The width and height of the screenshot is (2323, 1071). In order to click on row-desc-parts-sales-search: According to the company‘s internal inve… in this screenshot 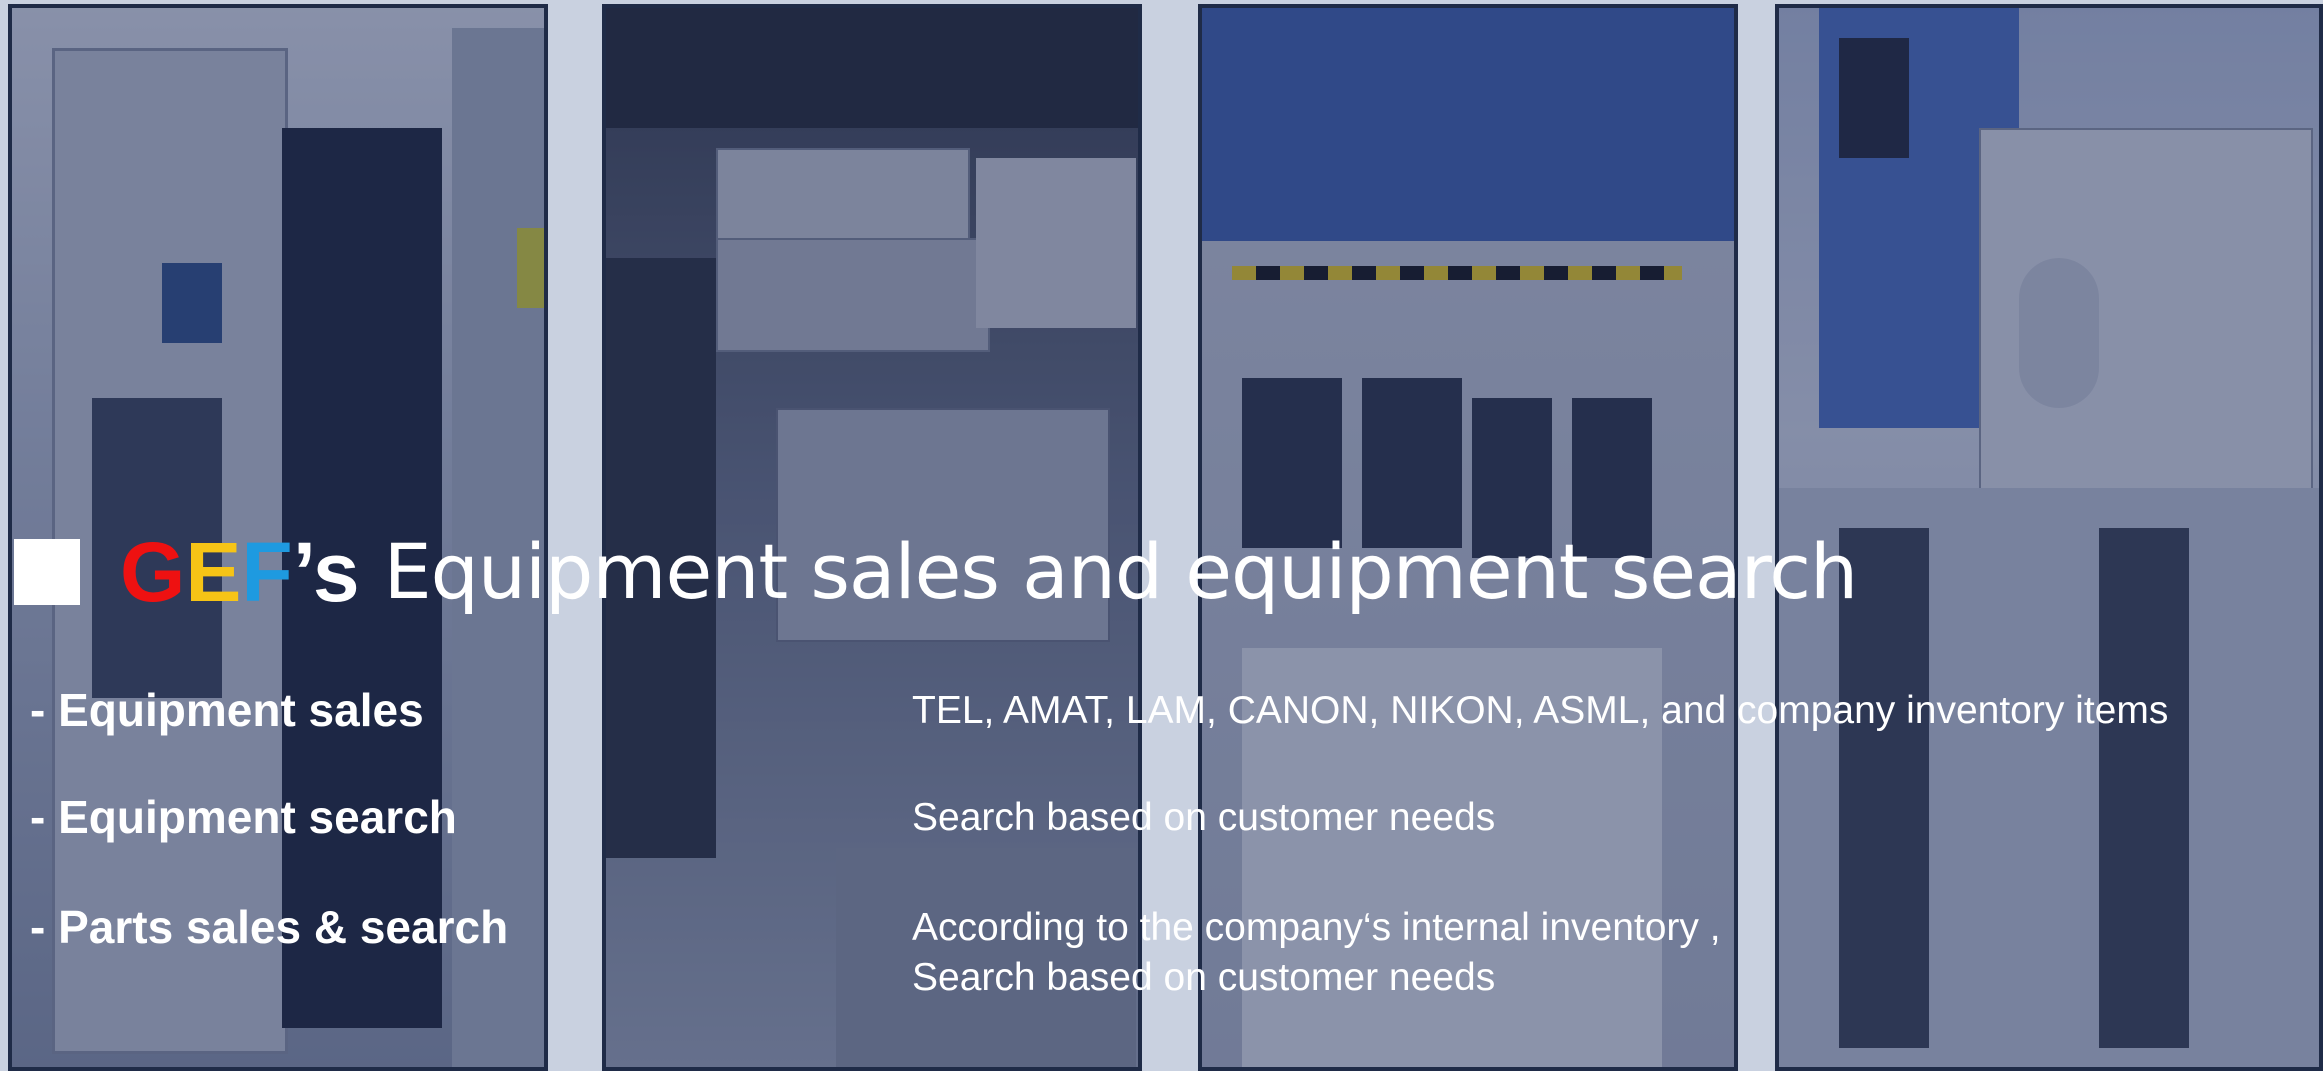, I will do `click(1316, 927)`.